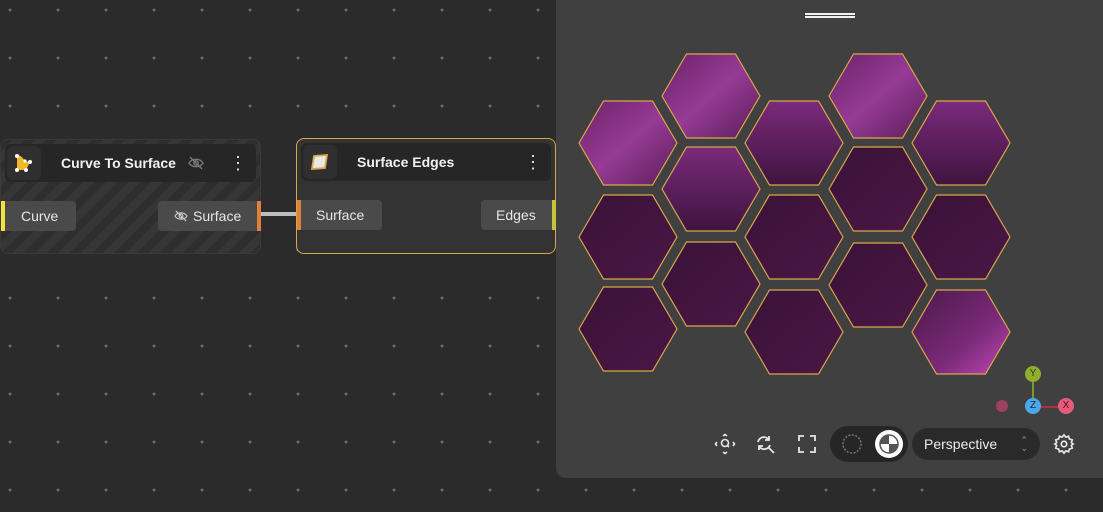 The width and height of the screenshot is (1103, 512). I want to click on input-port-surface: Surface, so click(339, 215).